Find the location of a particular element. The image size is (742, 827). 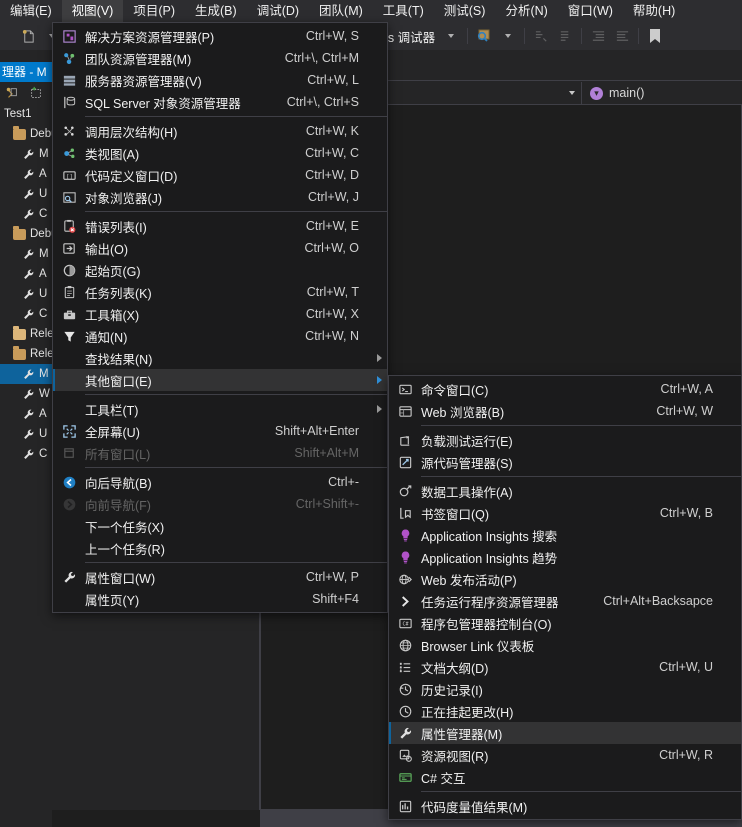

other-windows-item-13: Browser Link 仪表板 is located at coordinates (565, 645).